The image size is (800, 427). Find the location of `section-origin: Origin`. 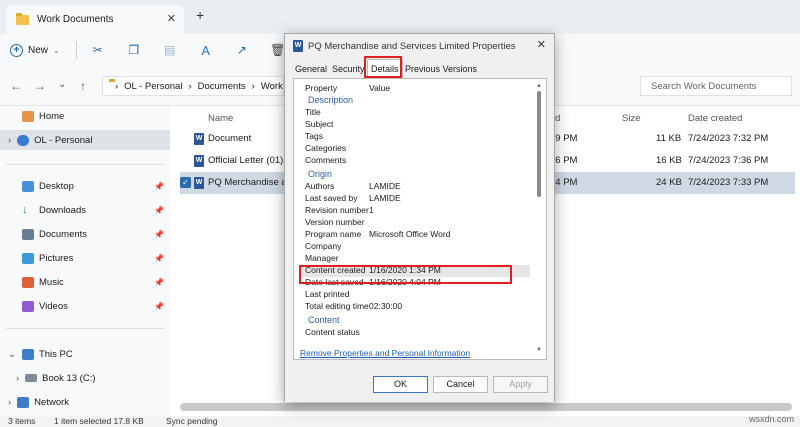

section-origin: Origin is located at coordinates (320, 174).